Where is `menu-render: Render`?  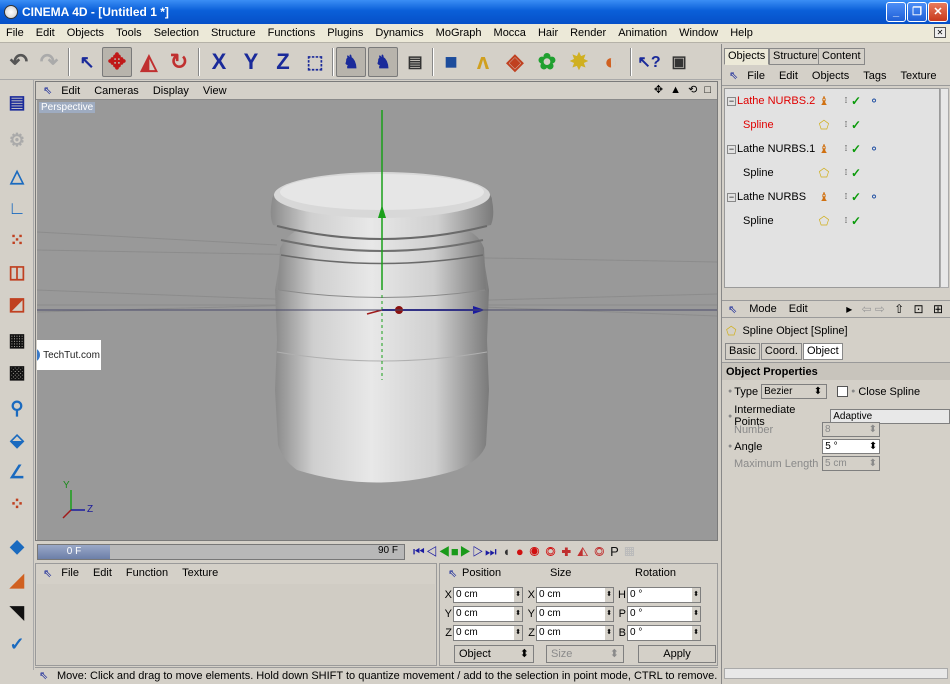
menu-render: Render is located at coordinates (588, 33).